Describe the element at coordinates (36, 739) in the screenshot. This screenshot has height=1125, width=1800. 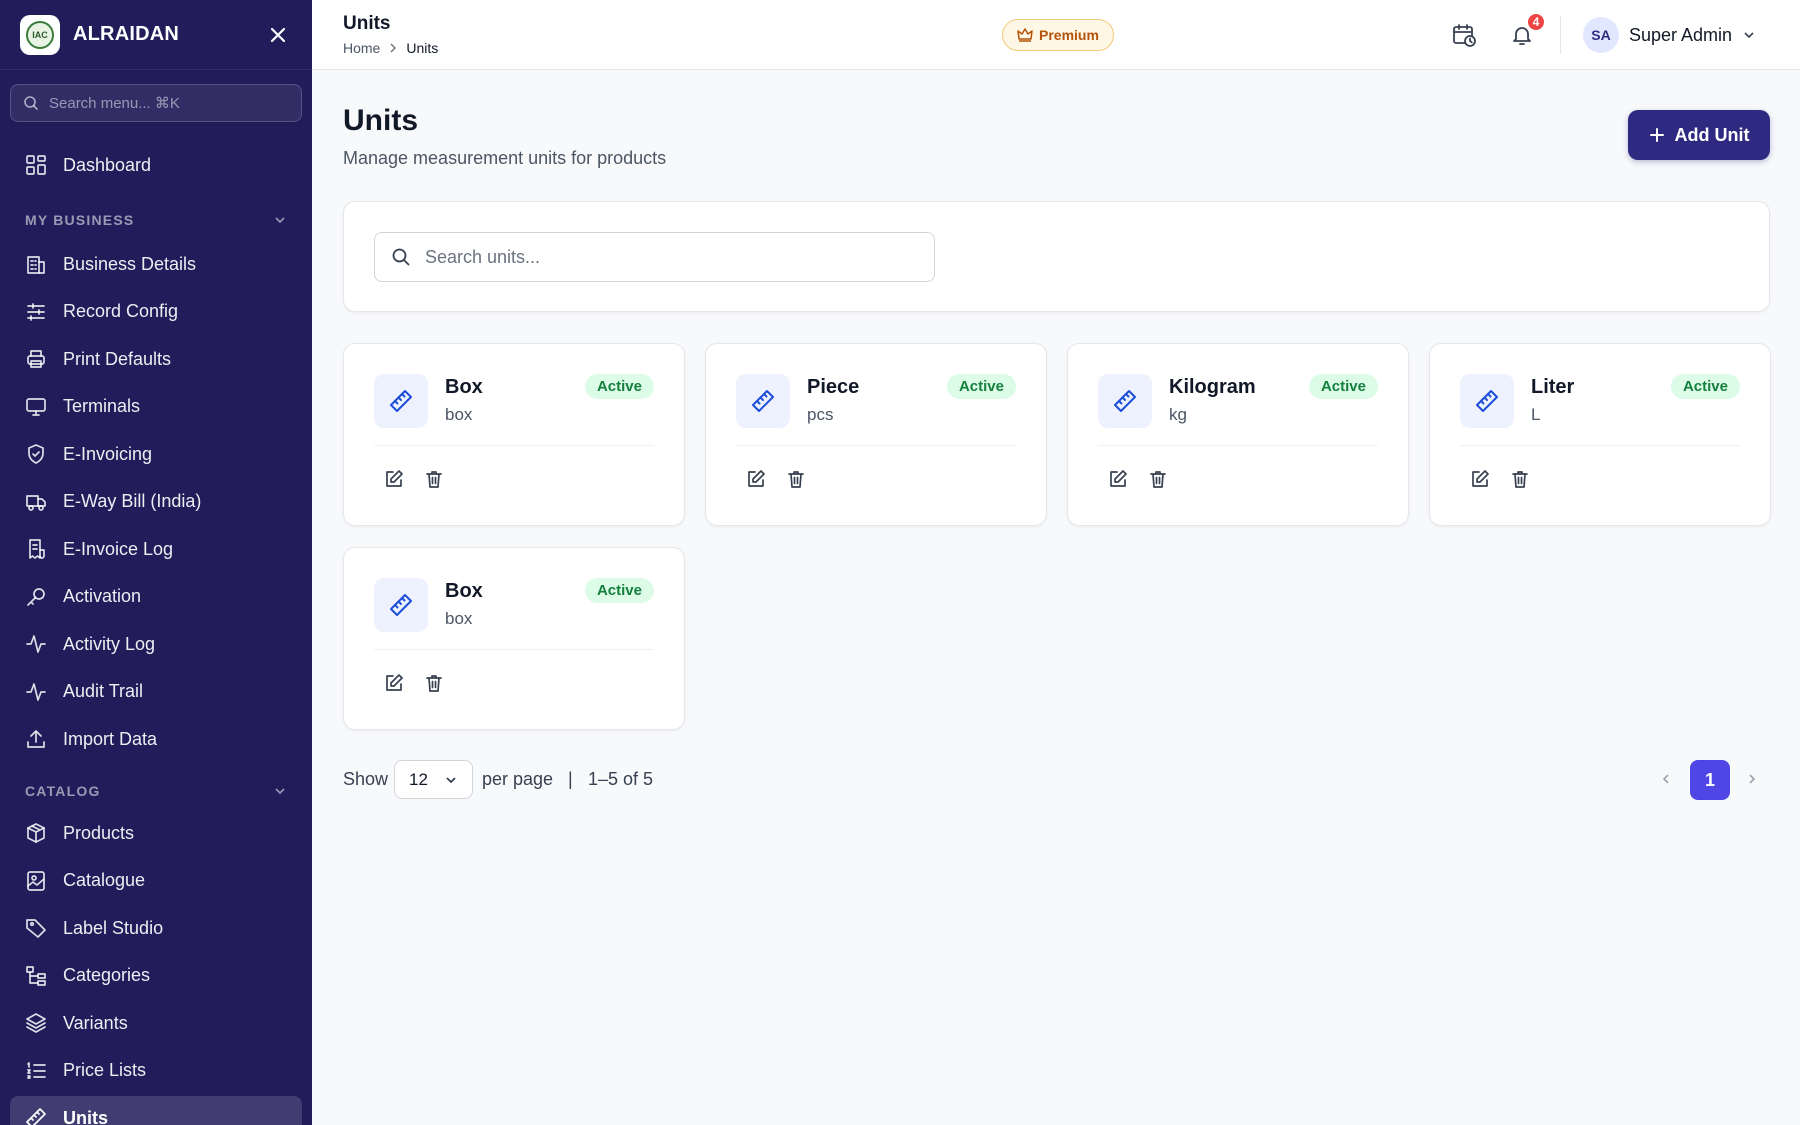
I see `upload-icon` at that location.